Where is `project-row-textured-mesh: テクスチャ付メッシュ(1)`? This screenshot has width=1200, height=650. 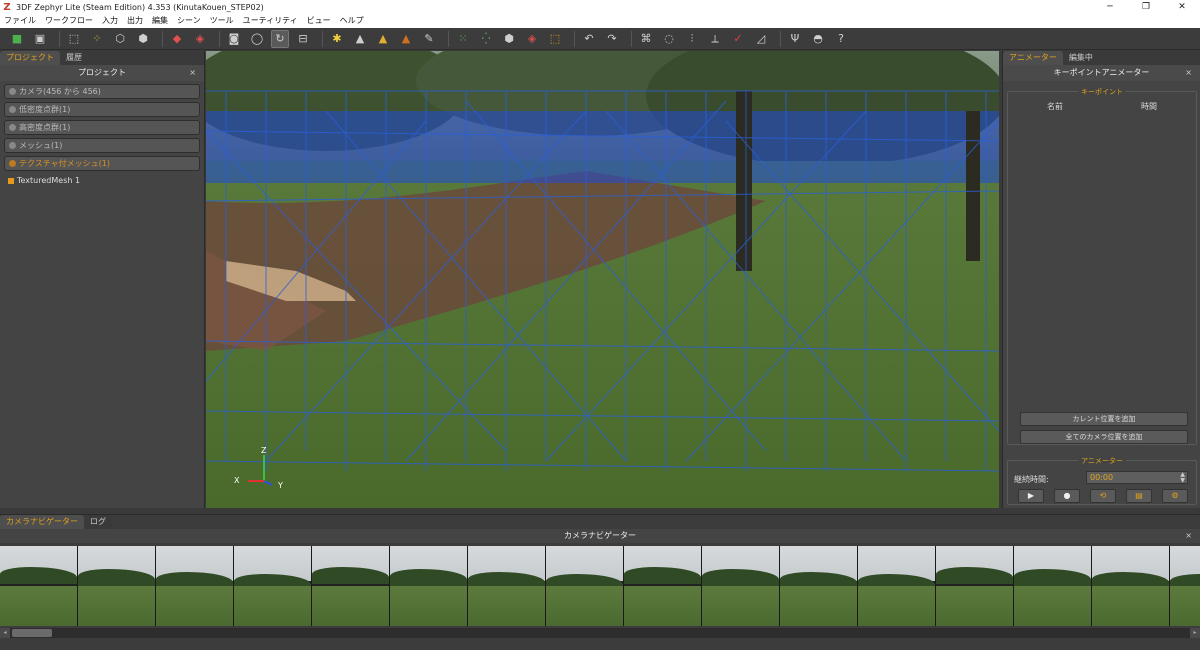
project-row-textured-mesh: テクスチャ付メッシュ(1) is located at coordinates (102, 163).